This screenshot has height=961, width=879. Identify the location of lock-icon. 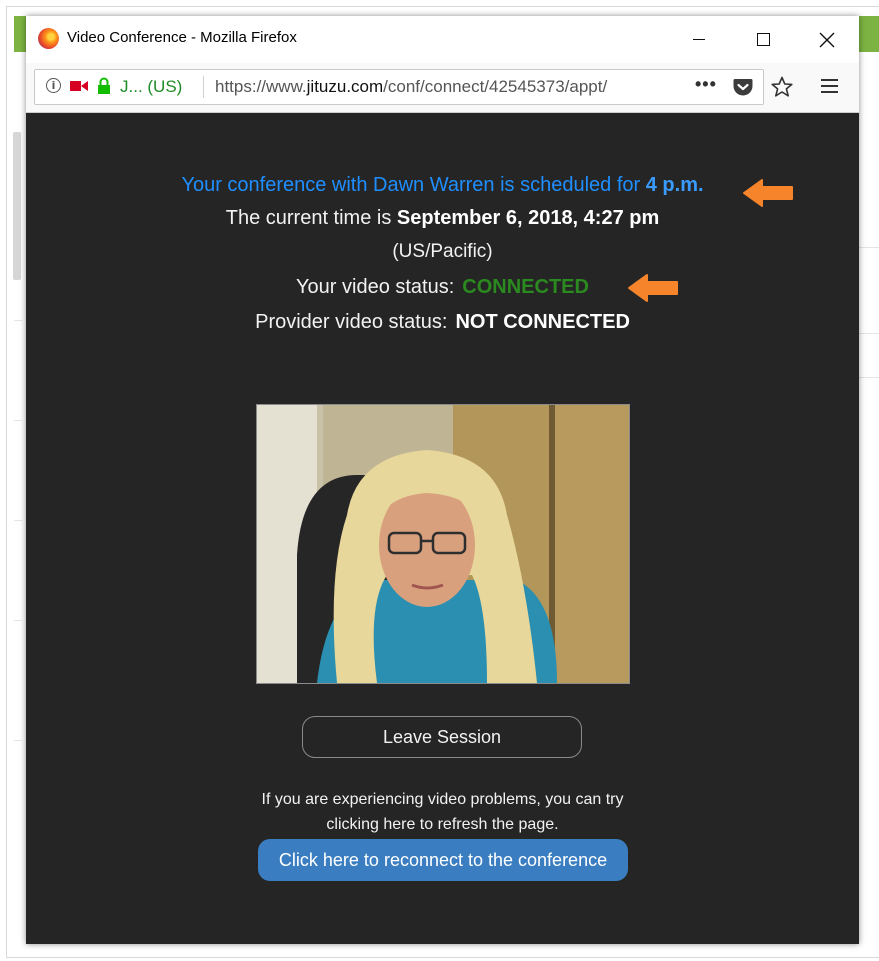
(104, 86).